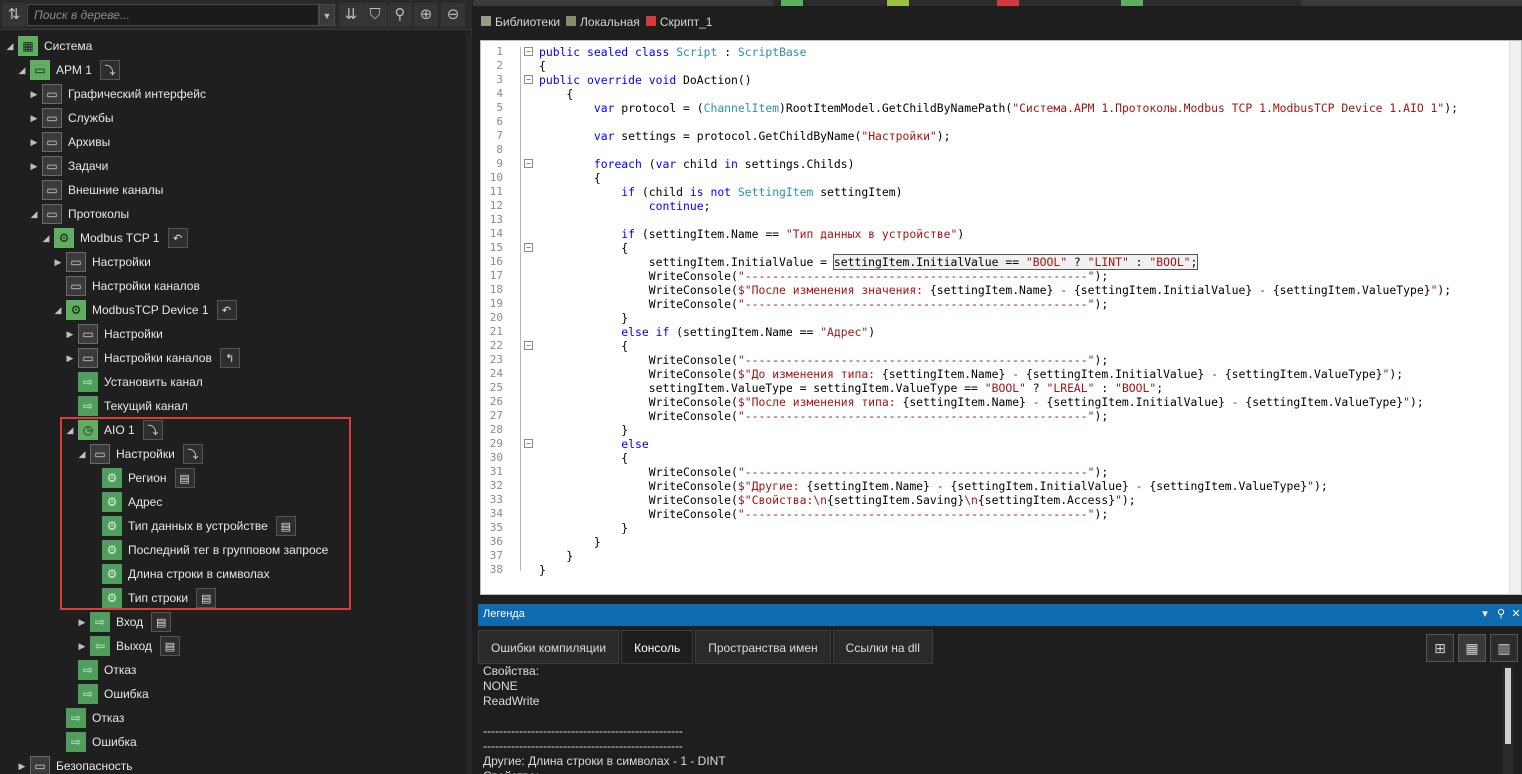  Describe the element at coordinates (125, 502) in the screenshot. I see `tree-item-address: ⚙ Адрес` at that location.